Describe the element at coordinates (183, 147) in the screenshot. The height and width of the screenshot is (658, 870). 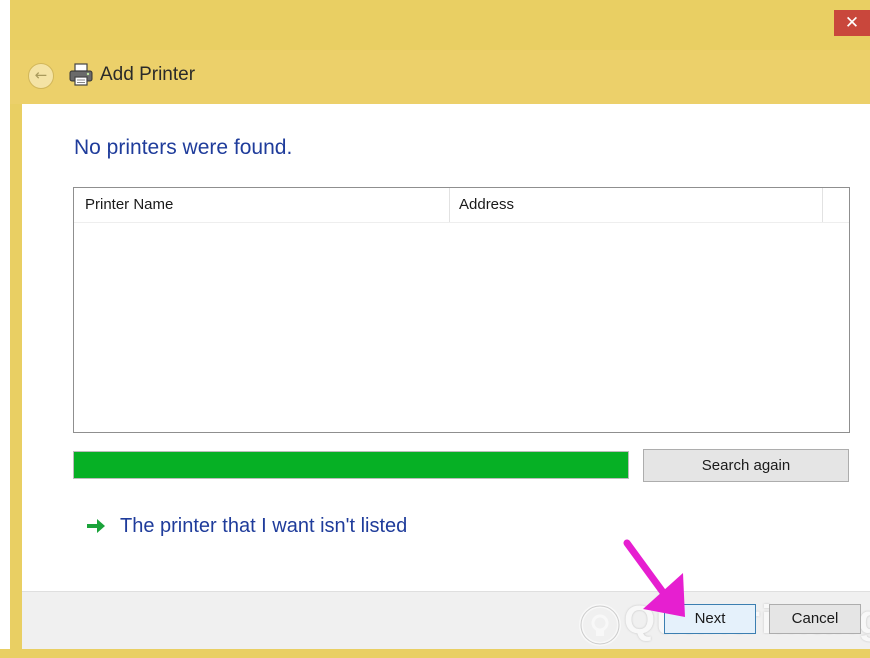
I see `page-heading: No printers were found.` at that location.